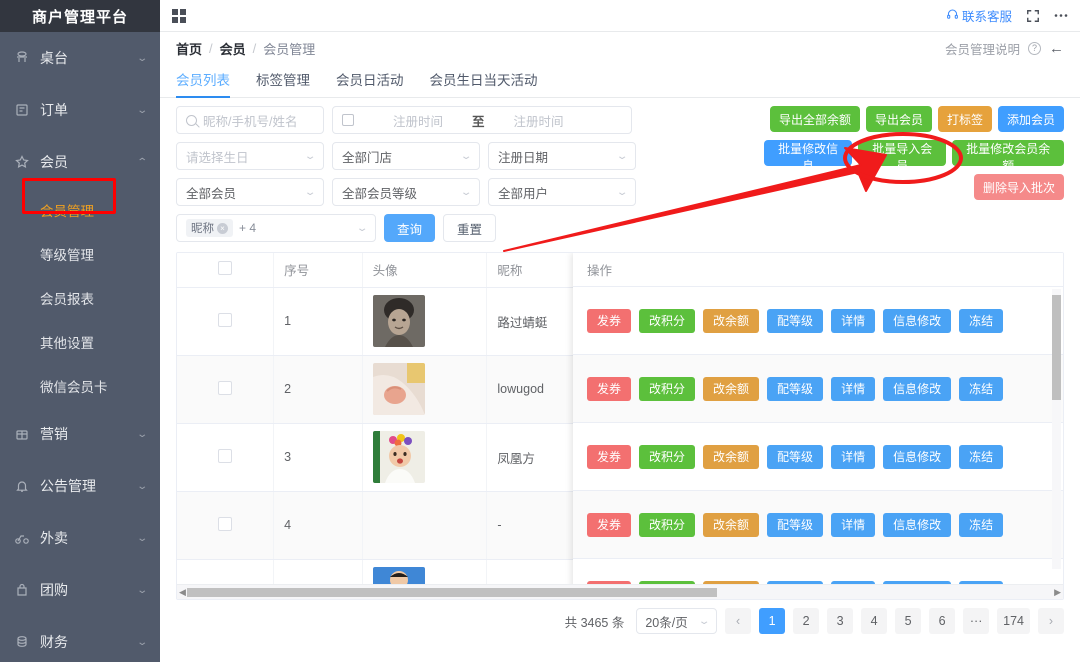  Describe the element at coordinates (250, 192) in the screenshot. I see `member-type-select: 全部会员 ⌄` at that location.